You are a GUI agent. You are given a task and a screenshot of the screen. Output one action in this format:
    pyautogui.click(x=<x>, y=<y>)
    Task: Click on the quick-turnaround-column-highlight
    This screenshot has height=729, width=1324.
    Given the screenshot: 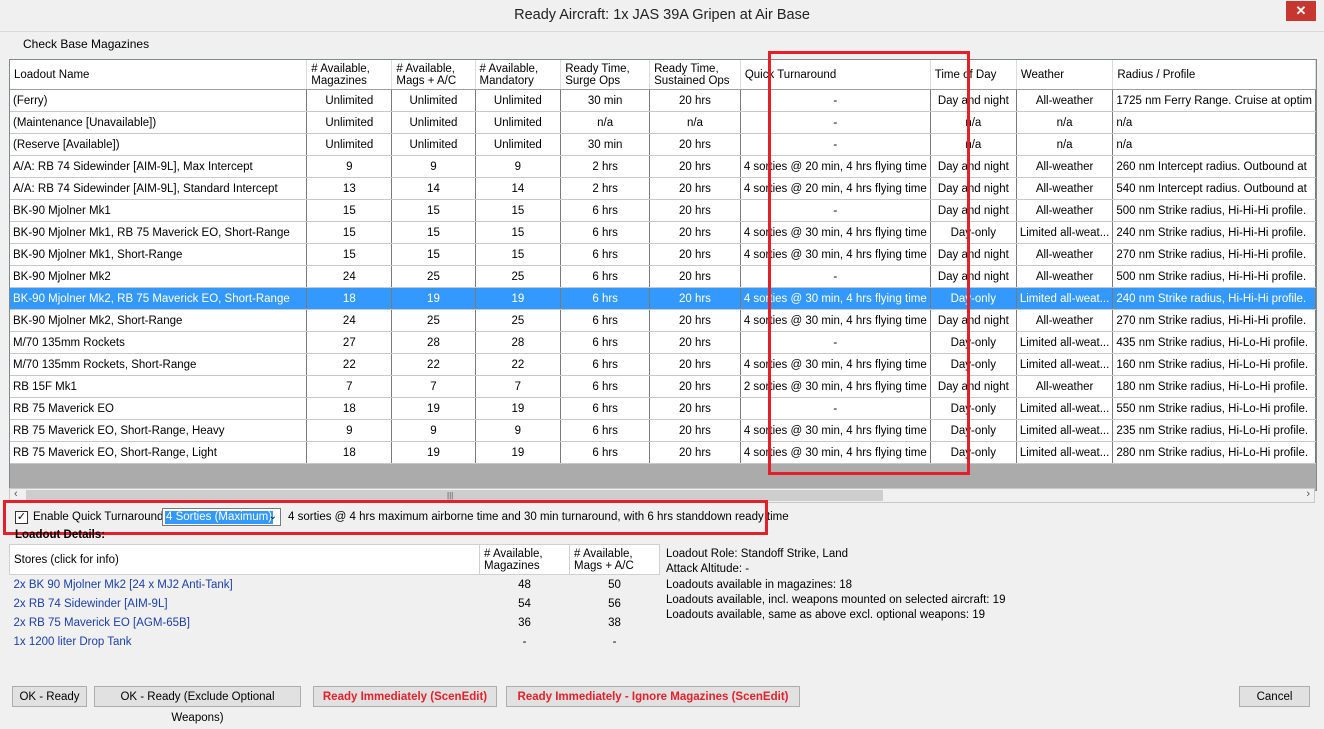 What is the action you would take?
    pyautogui.click(x=869, y=263)
    